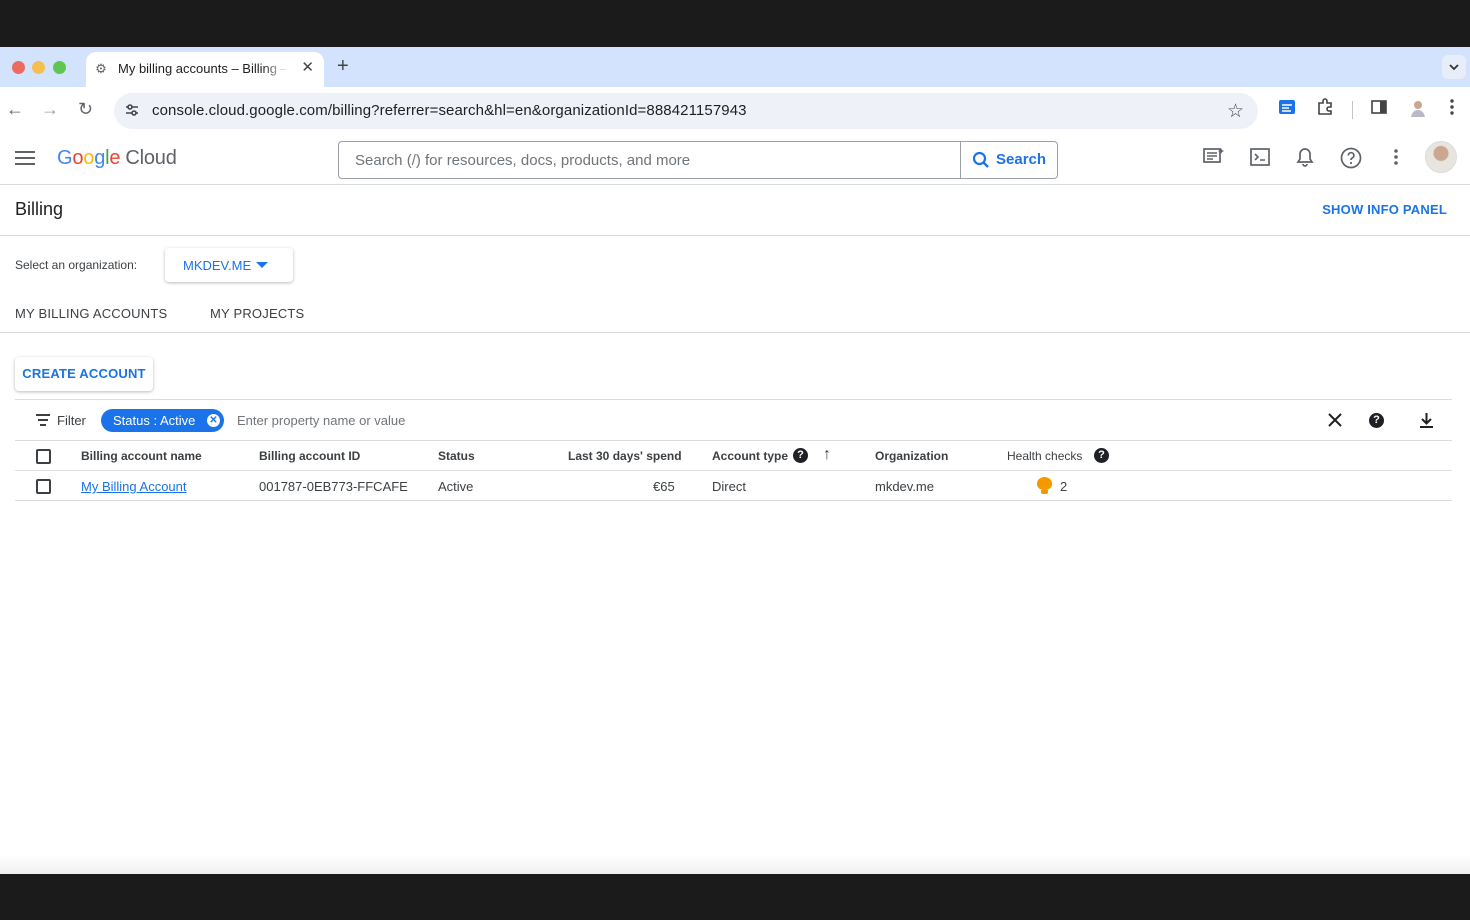 This screenshot has width=1470, height=920. What do you see at coordinates (50, 109) in the screenshot?
I see `forward-icon: →` at bounding box center [50, 109].